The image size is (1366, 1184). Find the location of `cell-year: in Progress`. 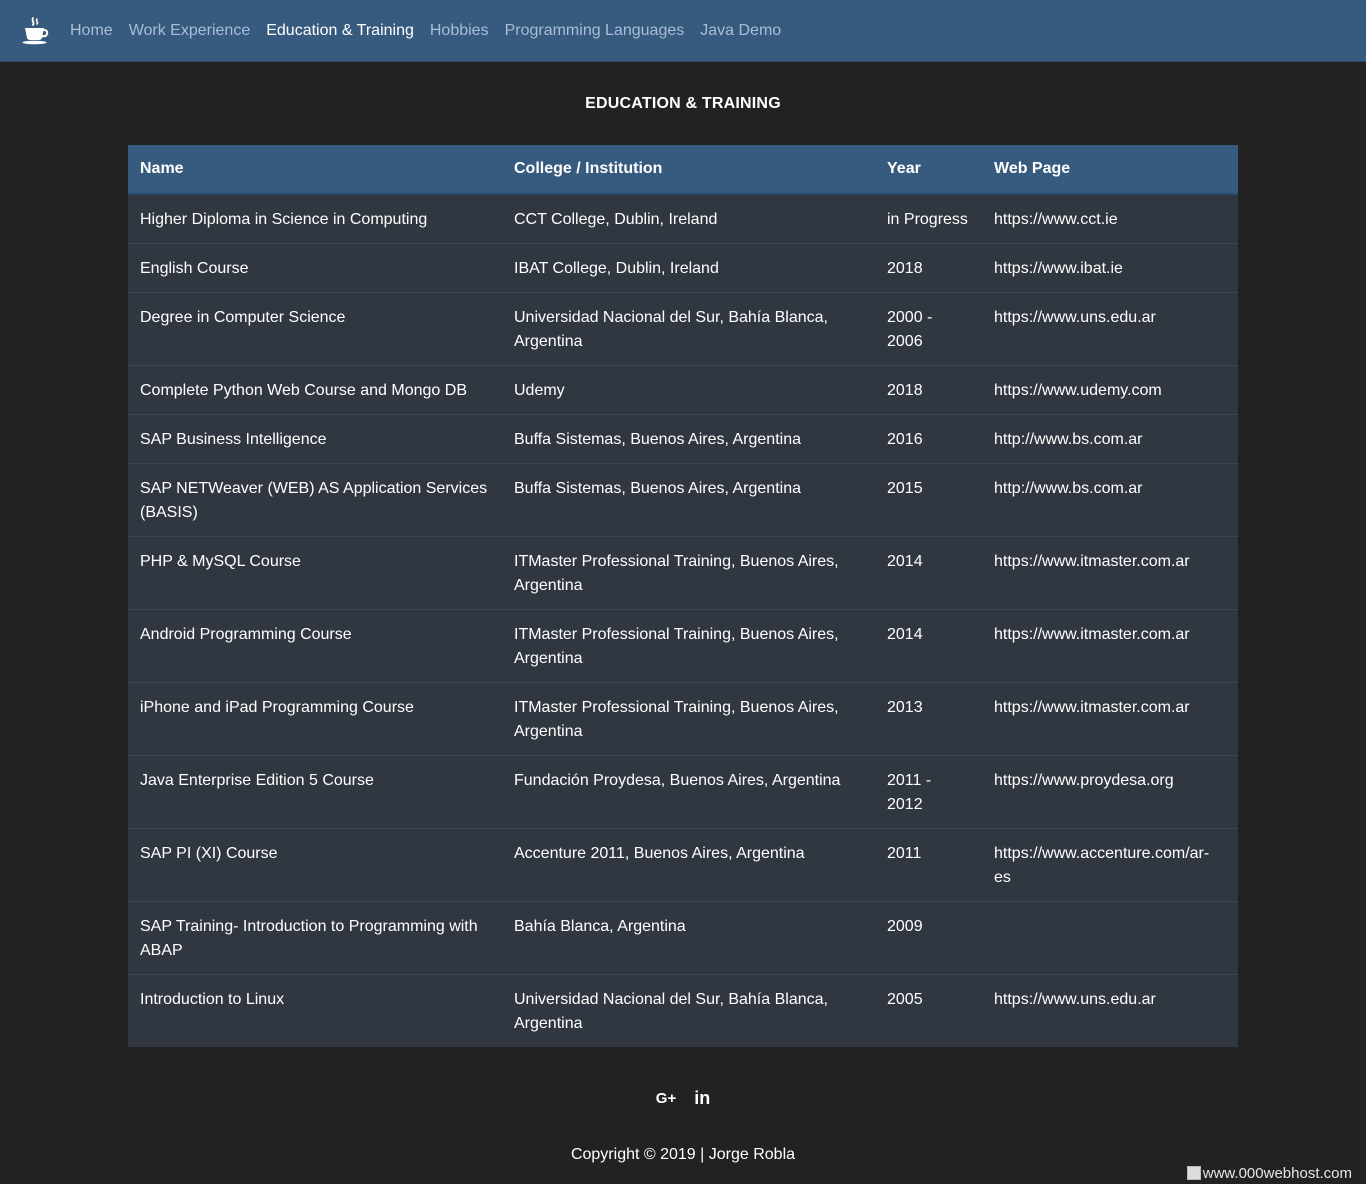

cell-year: in Progress is located at coordinates (927, 219).